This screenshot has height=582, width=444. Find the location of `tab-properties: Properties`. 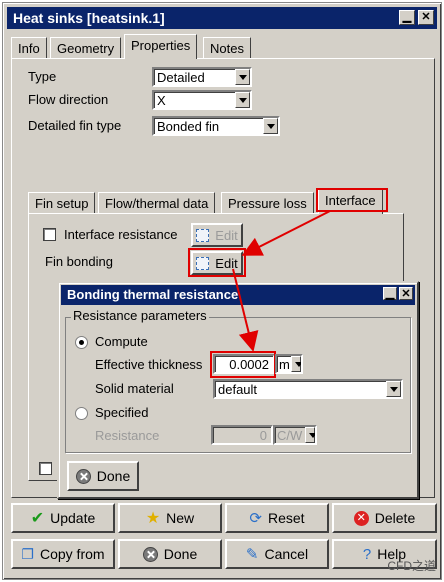

tab-properties: Properties is located at coordinates (161, 46).